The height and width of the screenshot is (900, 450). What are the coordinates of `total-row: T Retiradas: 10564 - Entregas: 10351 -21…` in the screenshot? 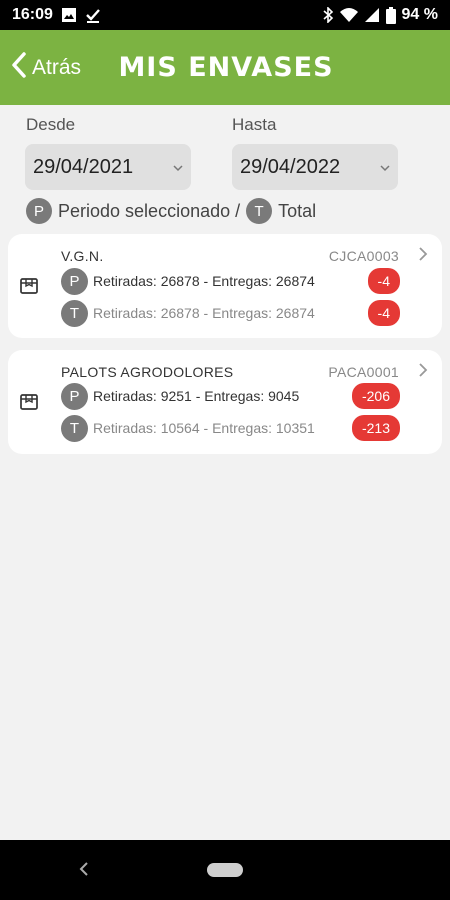 It's located at (230, 428).